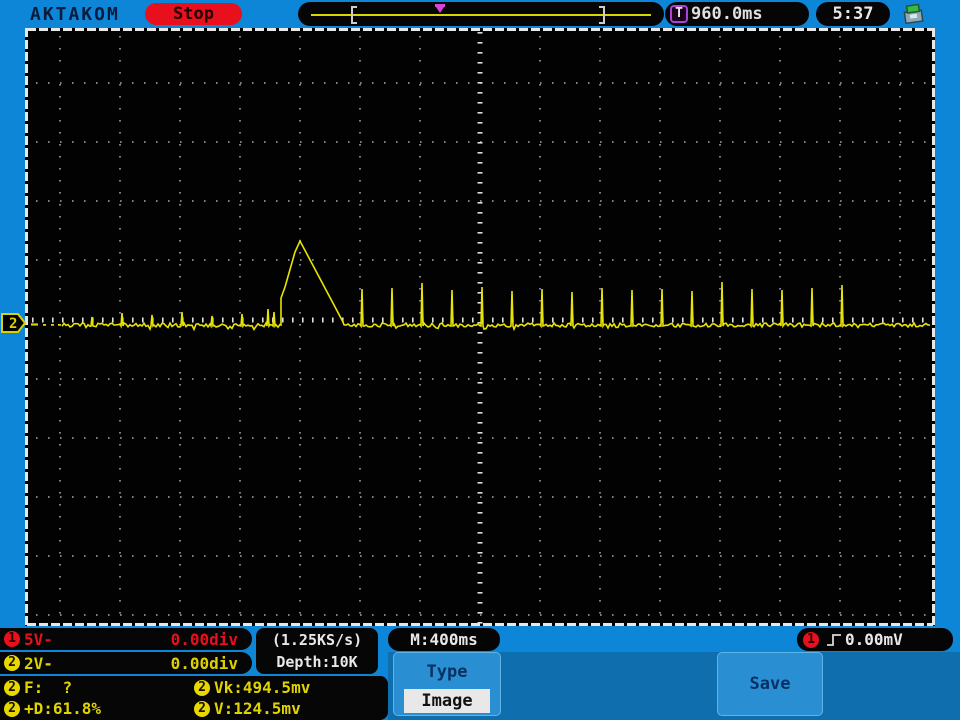 The image size is (960, 720). Describe the element at coordinates (247, 708) in the screenshot. I see `measurement-v: 2 V:124.5mv` at that location.